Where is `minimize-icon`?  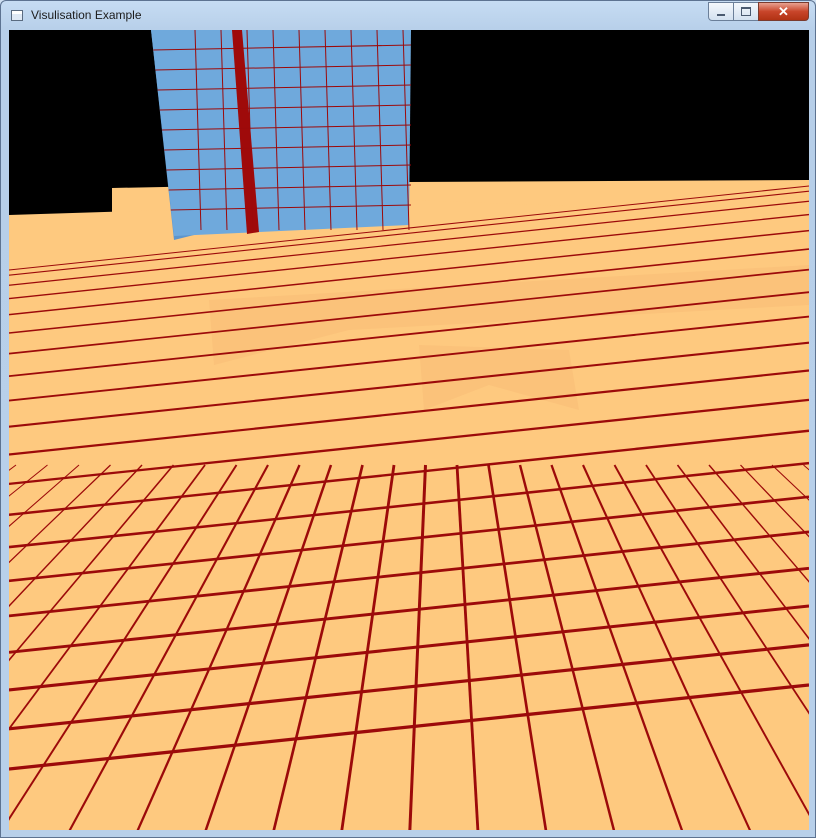 minimize-icon is located at coordinates (721, 11).